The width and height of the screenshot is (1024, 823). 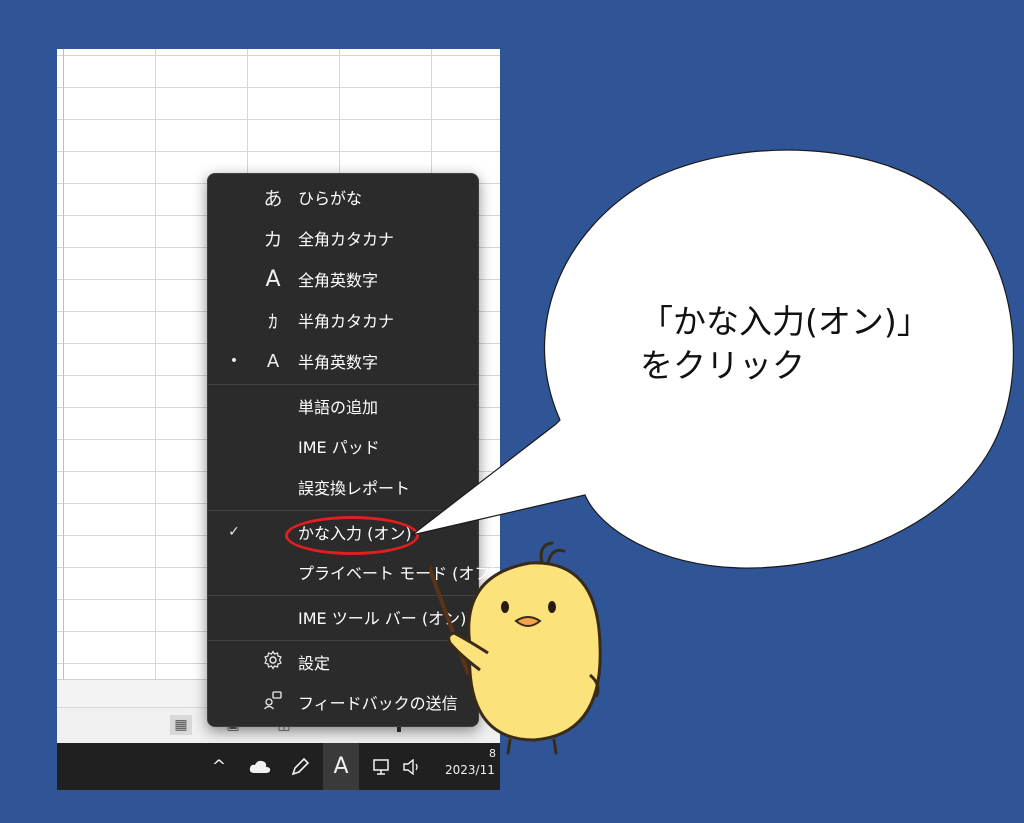 What do you see at coordinates (516, 648) in the screenshot?
I see `chick-mascot-illustration` at bounding box center [516, 648].